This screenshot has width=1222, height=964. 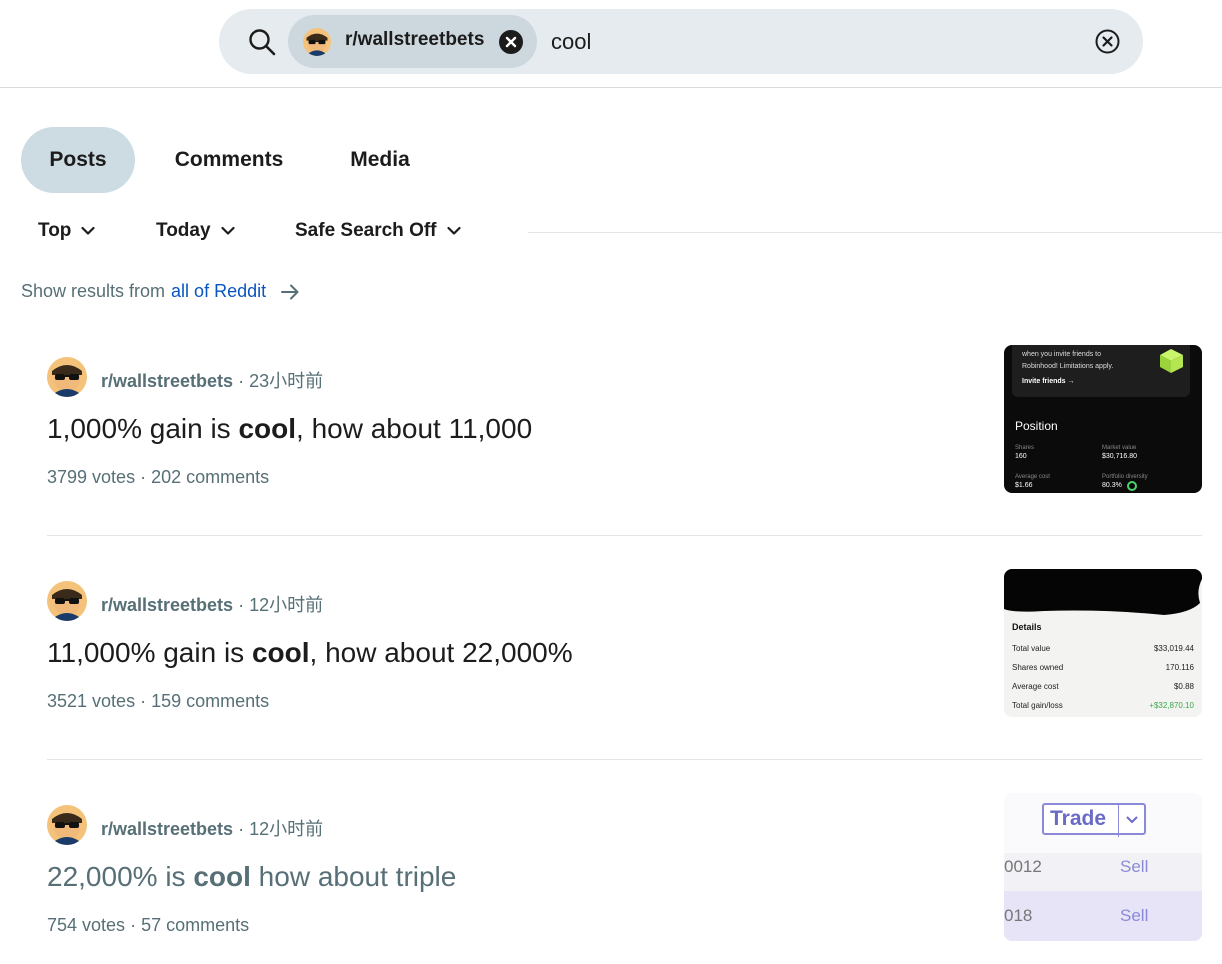 I want to click on thumb-text: Portfolio diversity, so click(x=1125, y=477).